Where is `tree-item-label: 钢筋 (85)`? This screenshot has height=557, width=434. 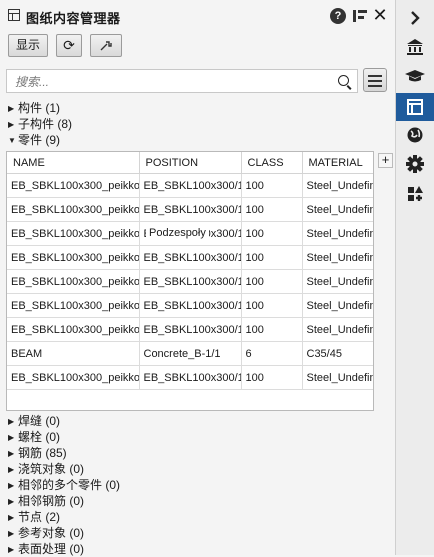
tree-item-label: 钢筋 (85) is located at coordinates (42, 453).